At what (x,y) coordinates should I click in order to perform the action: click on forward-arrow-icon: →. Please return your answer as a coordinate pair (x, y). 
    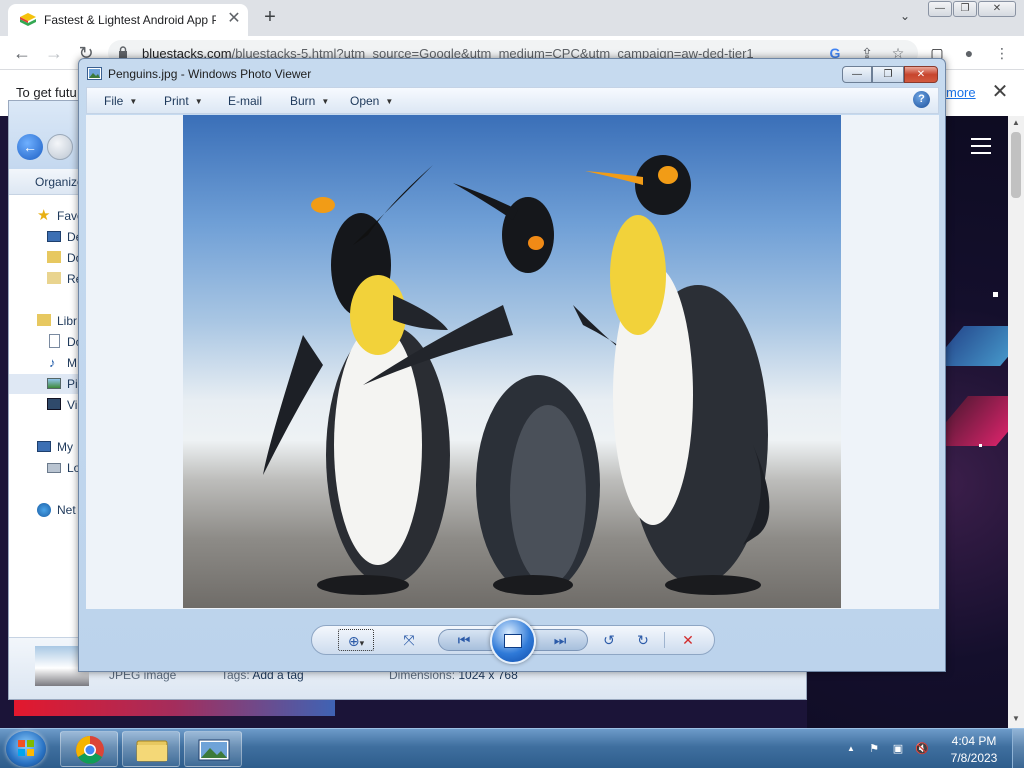
    Looking at the image, I should click on (54, 53).